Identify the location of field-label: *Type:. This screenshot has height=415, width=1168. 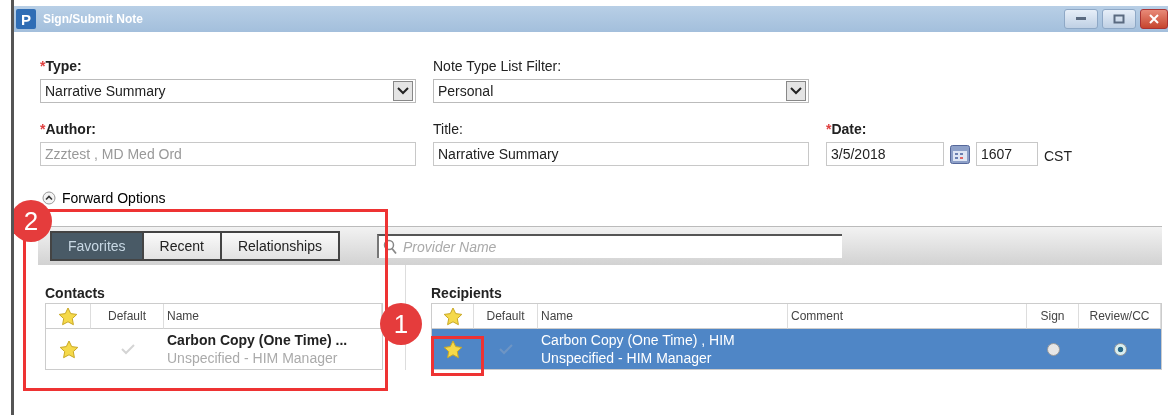
(61, 66).